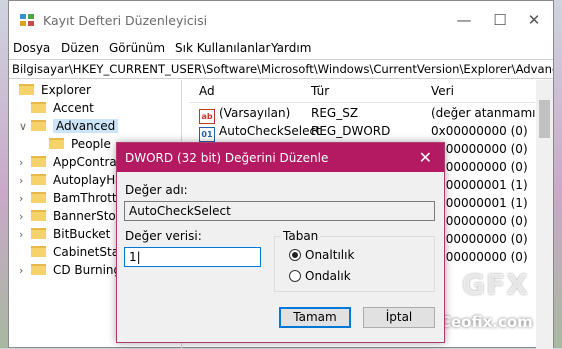 This screenshot has height=349, width=562. I want to click on ok-button: Tamam, so click(315, 317).